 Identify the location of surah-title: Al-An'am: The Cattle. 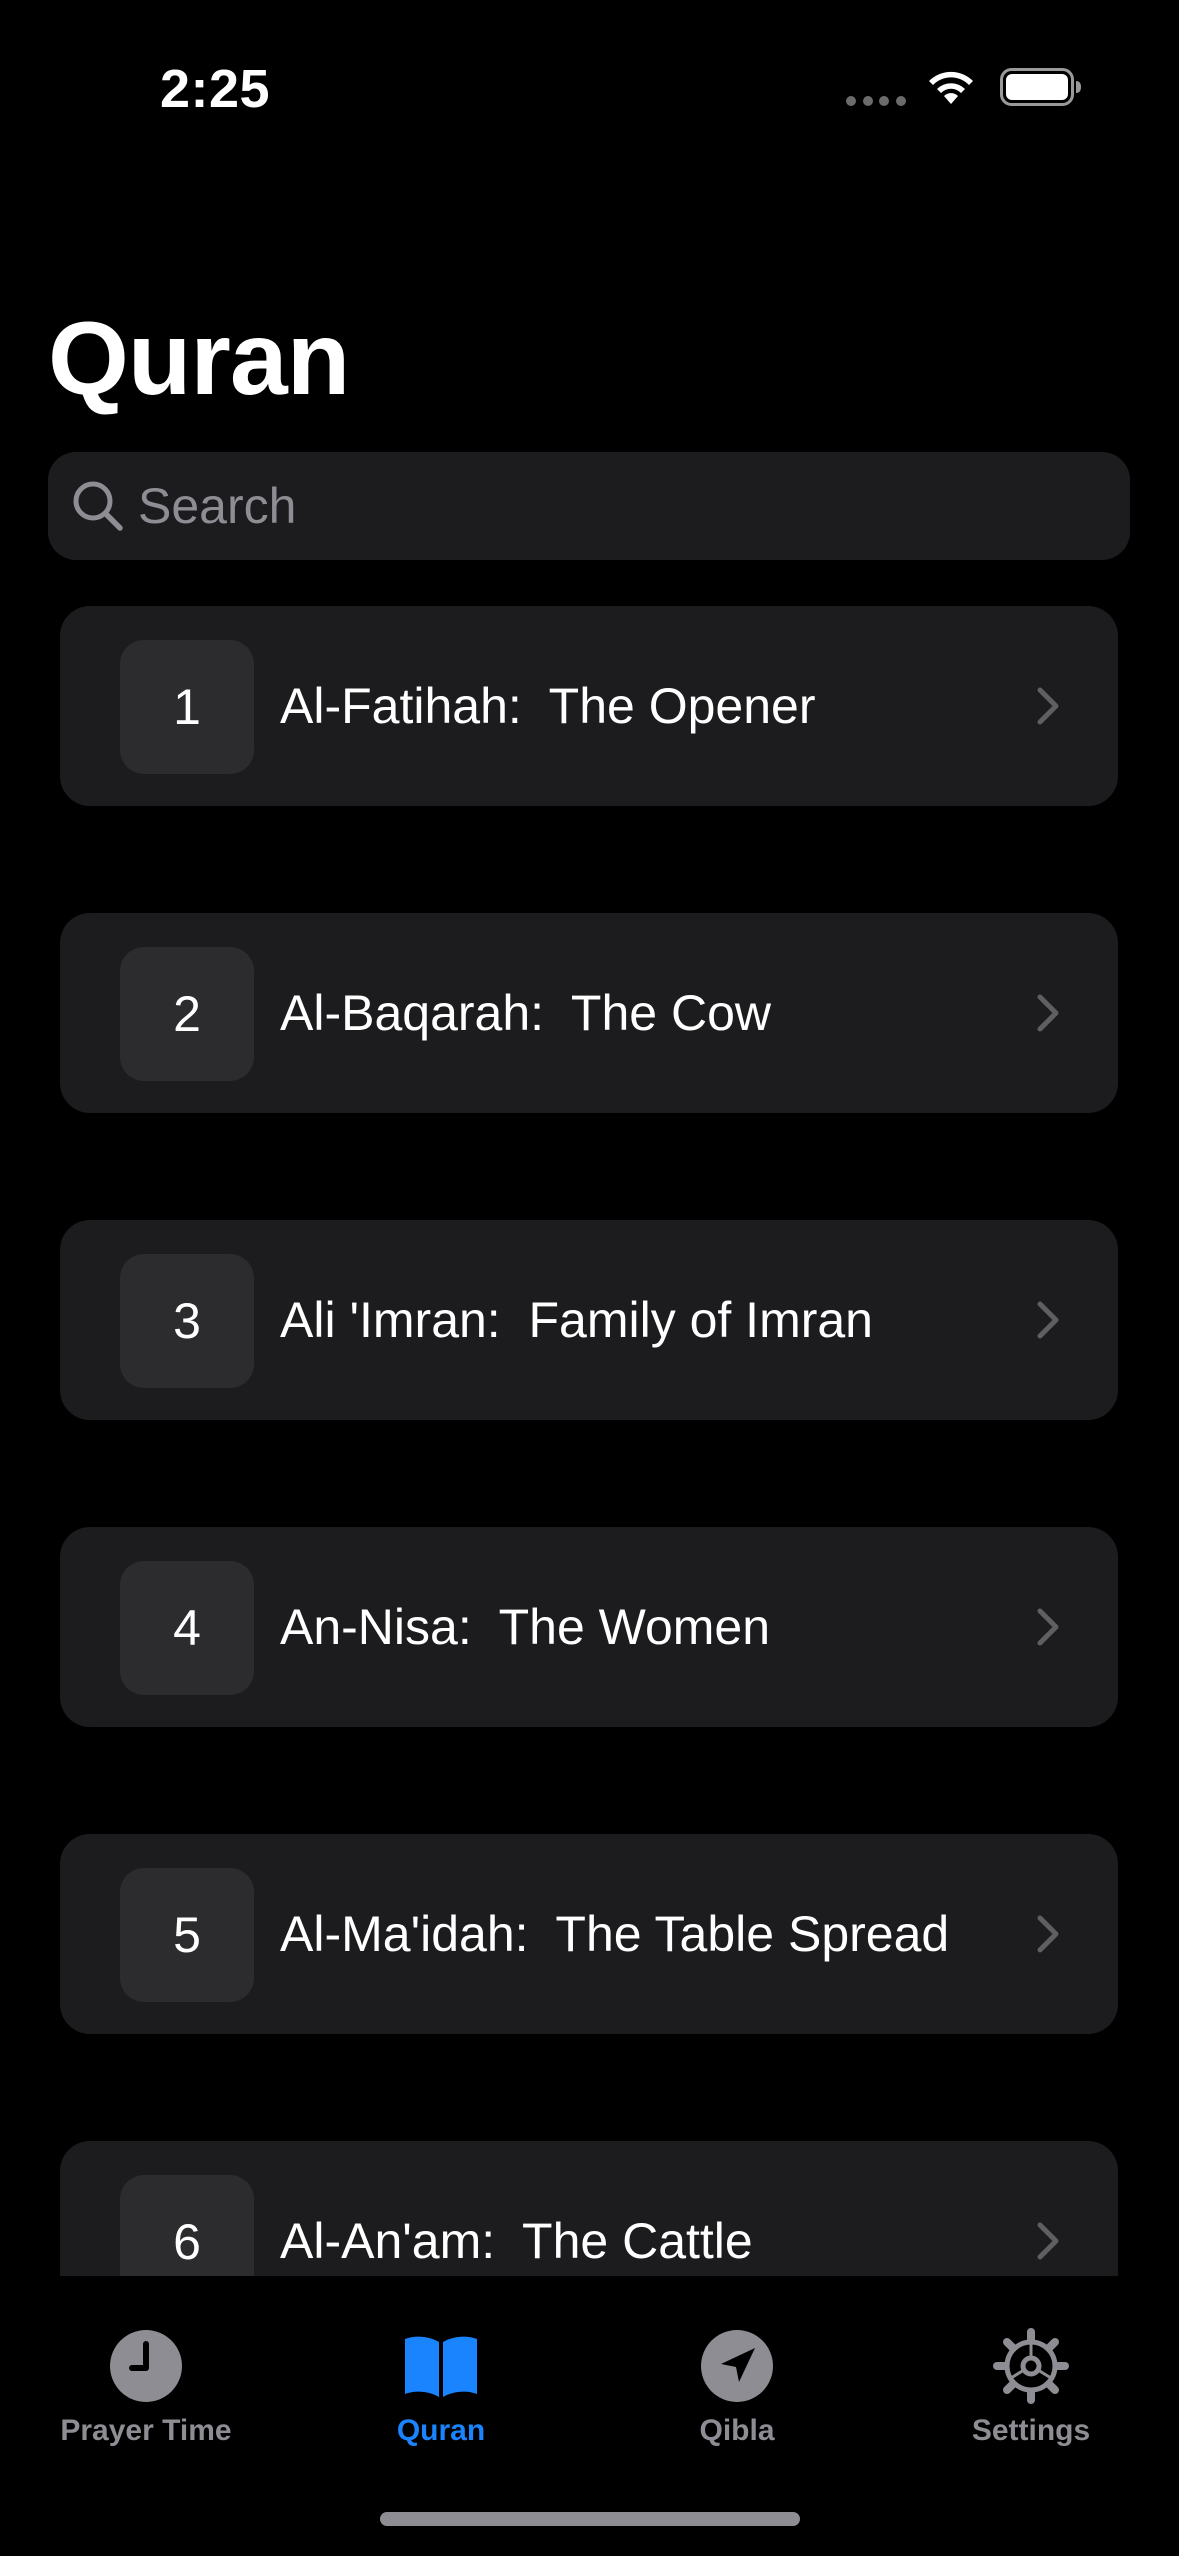
(516, 2241).